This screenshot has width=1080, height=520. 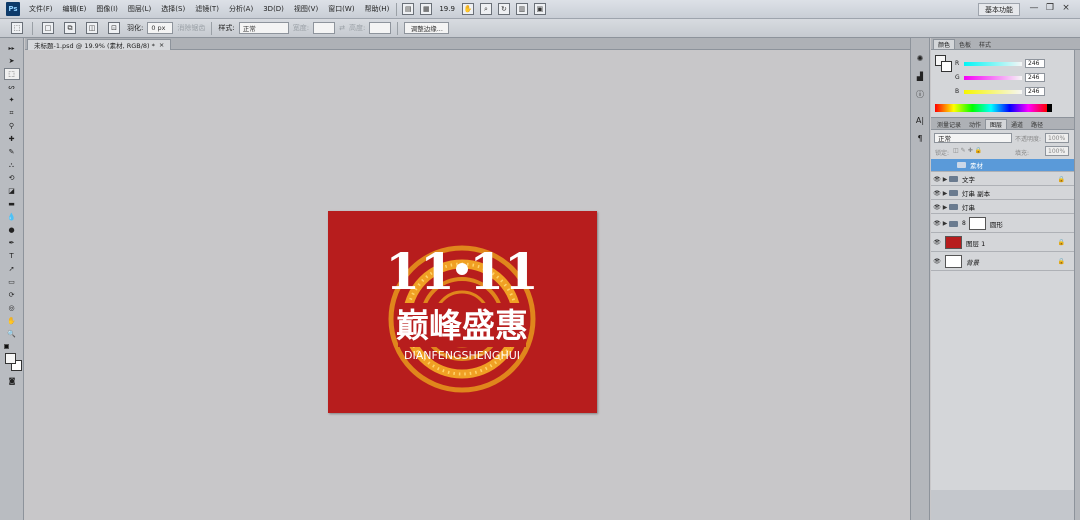 I want to click on menu-window: 窗口(W), so click(x=341, y=9).